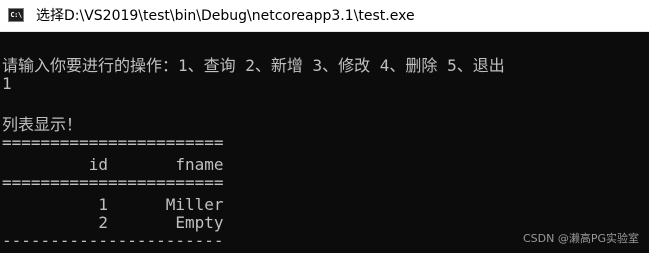 The image size is (649, 253). What do you see at coordinates (113, 164) in the screenshot?
I see `table-header-row: id fname` at bounding box center [113, 164].